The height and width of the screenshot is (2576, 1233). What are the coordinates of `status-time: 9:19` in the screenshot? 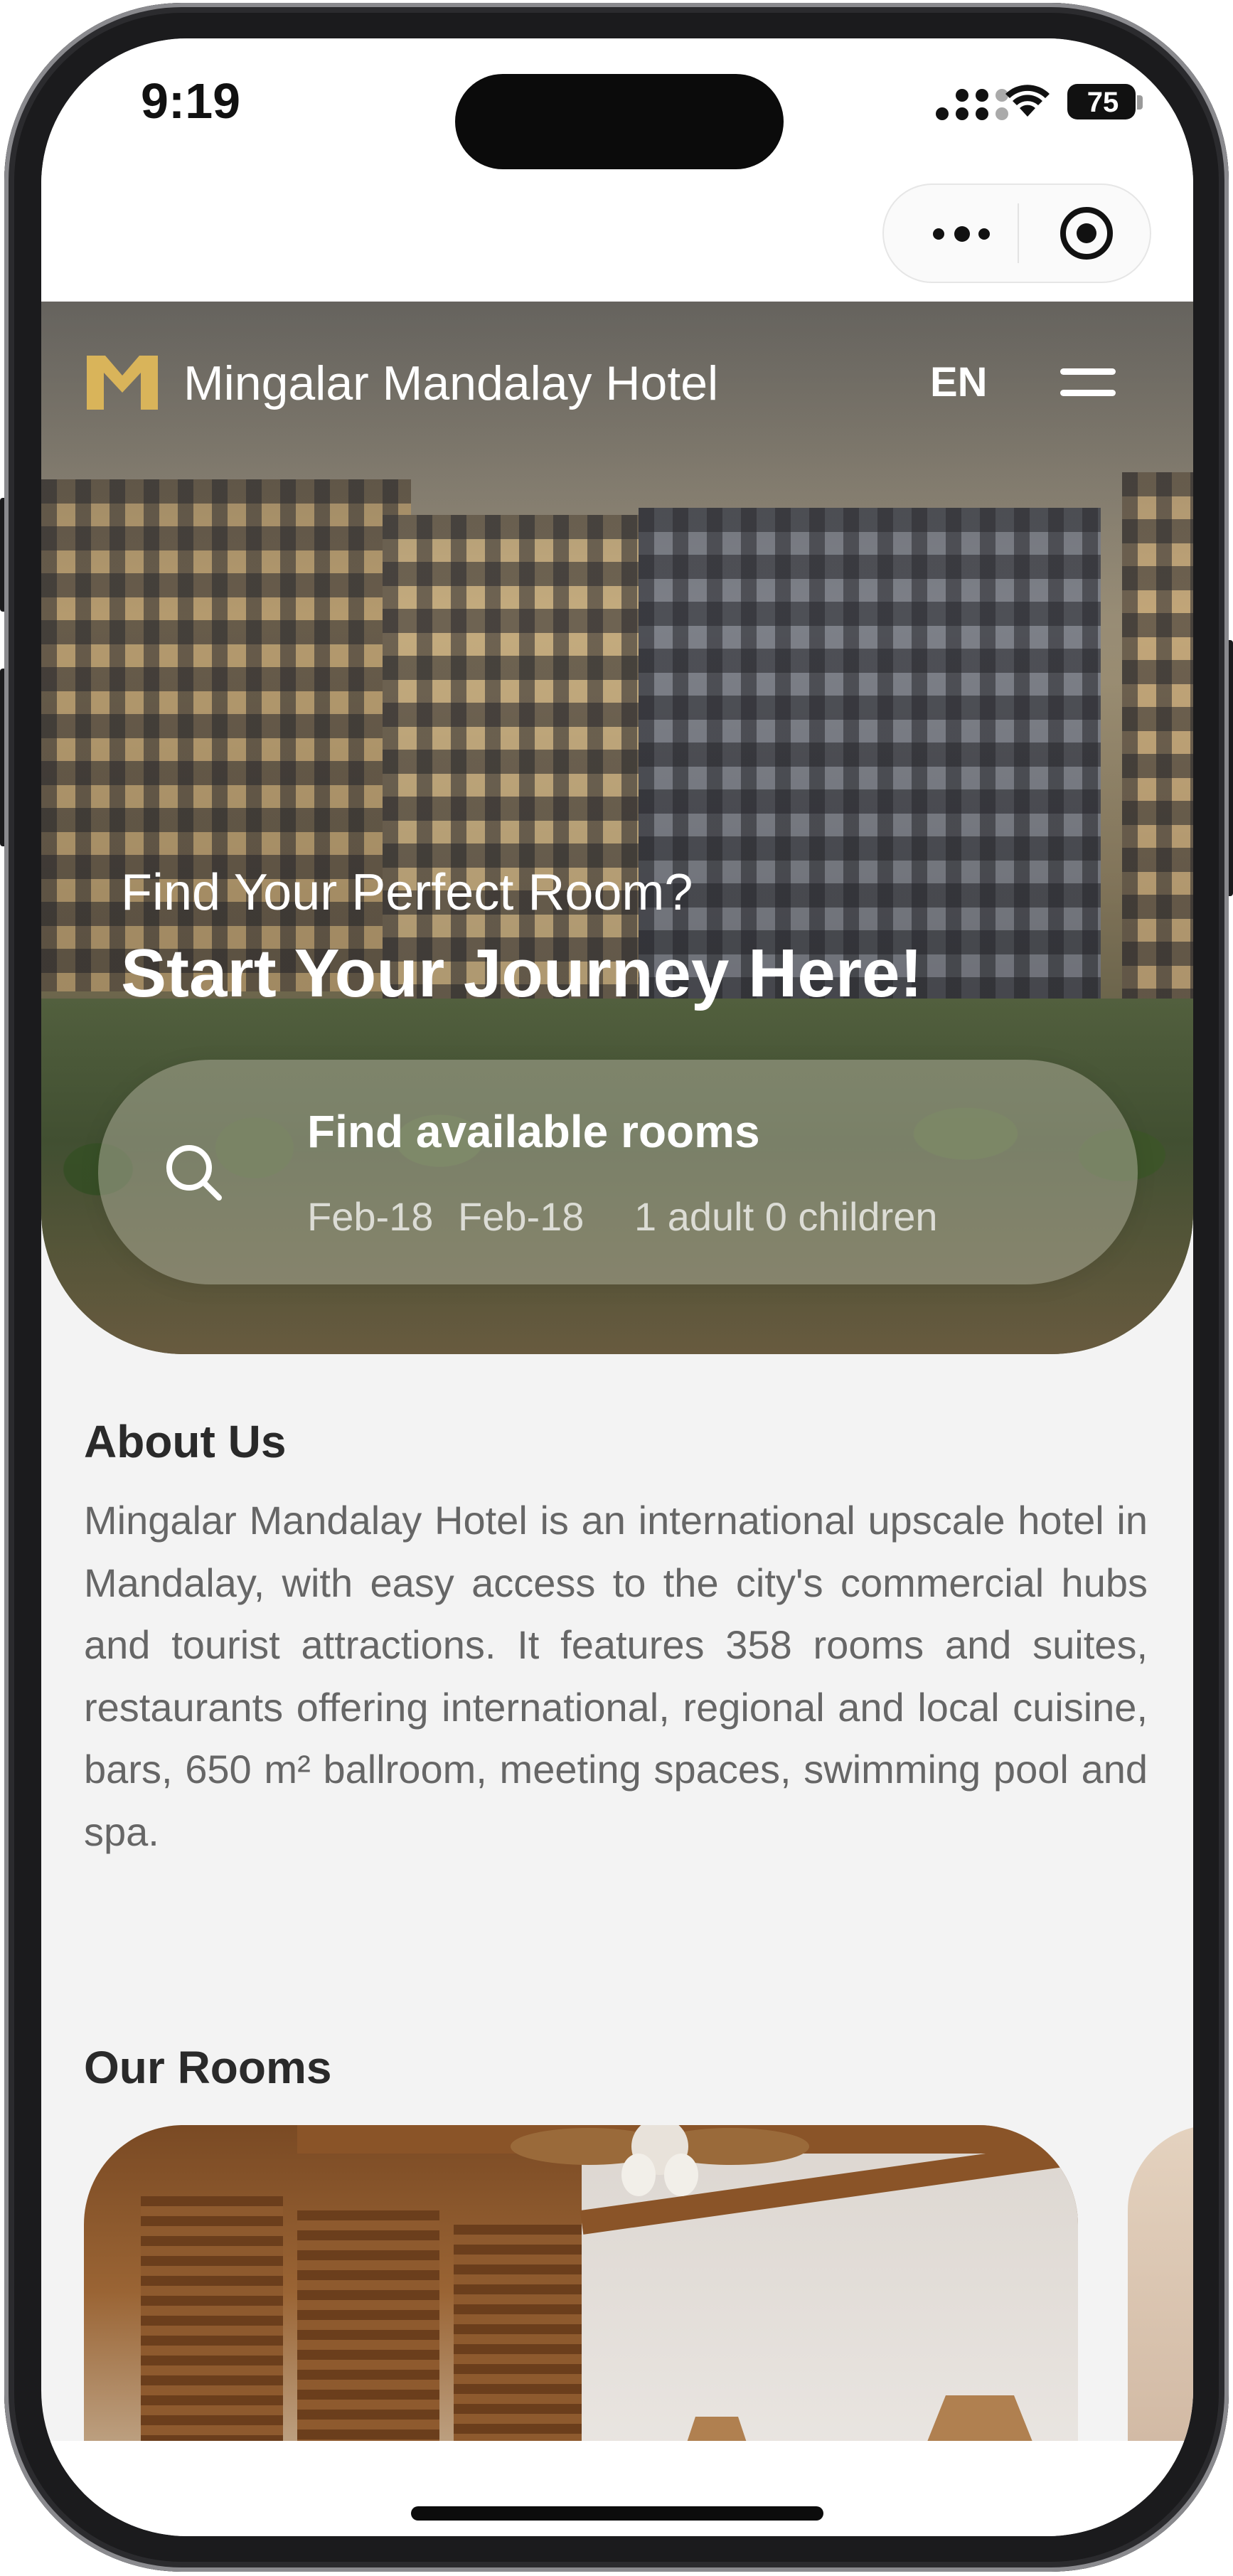 It's located at (191, 101).